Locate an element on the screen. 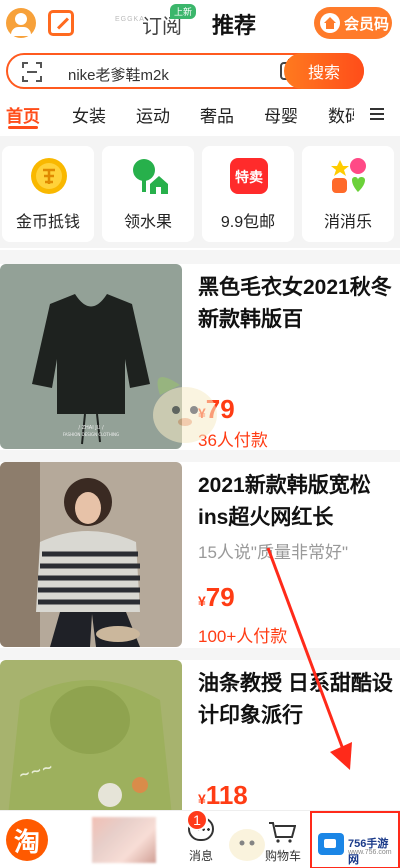 The width and height of the screenshot is (400, 868). tab-messages-label: 消息 is located at coordinates (200, 856).